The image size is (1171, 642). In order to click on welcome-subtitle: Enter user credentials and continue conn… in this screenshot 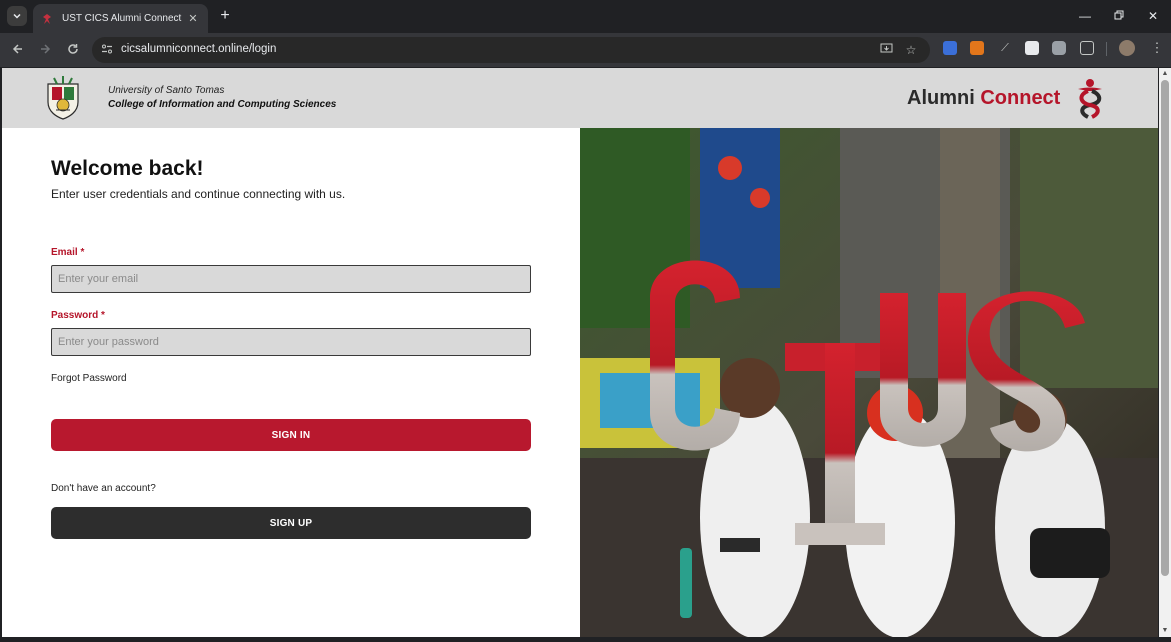, I will do `click(198, 194)`.